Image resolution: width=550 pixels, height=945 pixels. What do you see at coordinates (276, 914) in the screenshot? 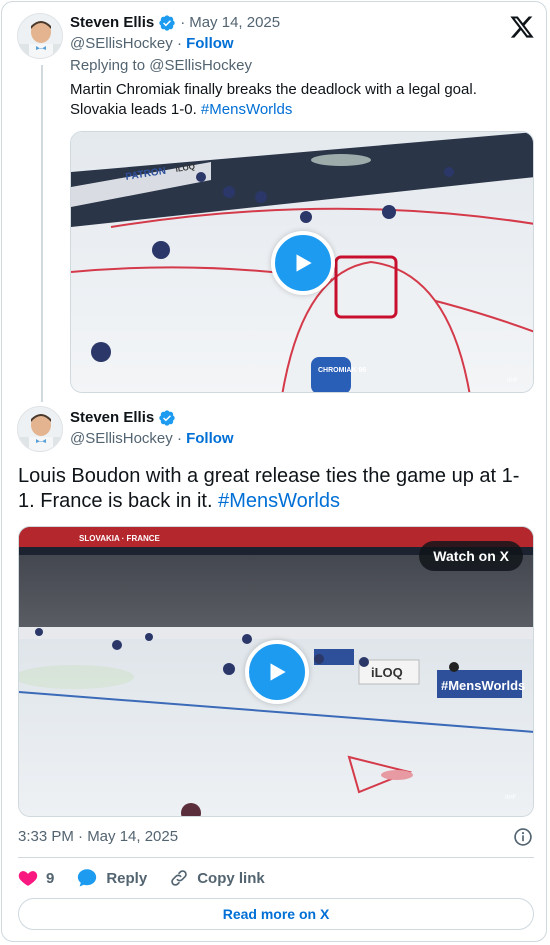
I see `read-more-button: Read more on X` at bounding box center [276, 914].